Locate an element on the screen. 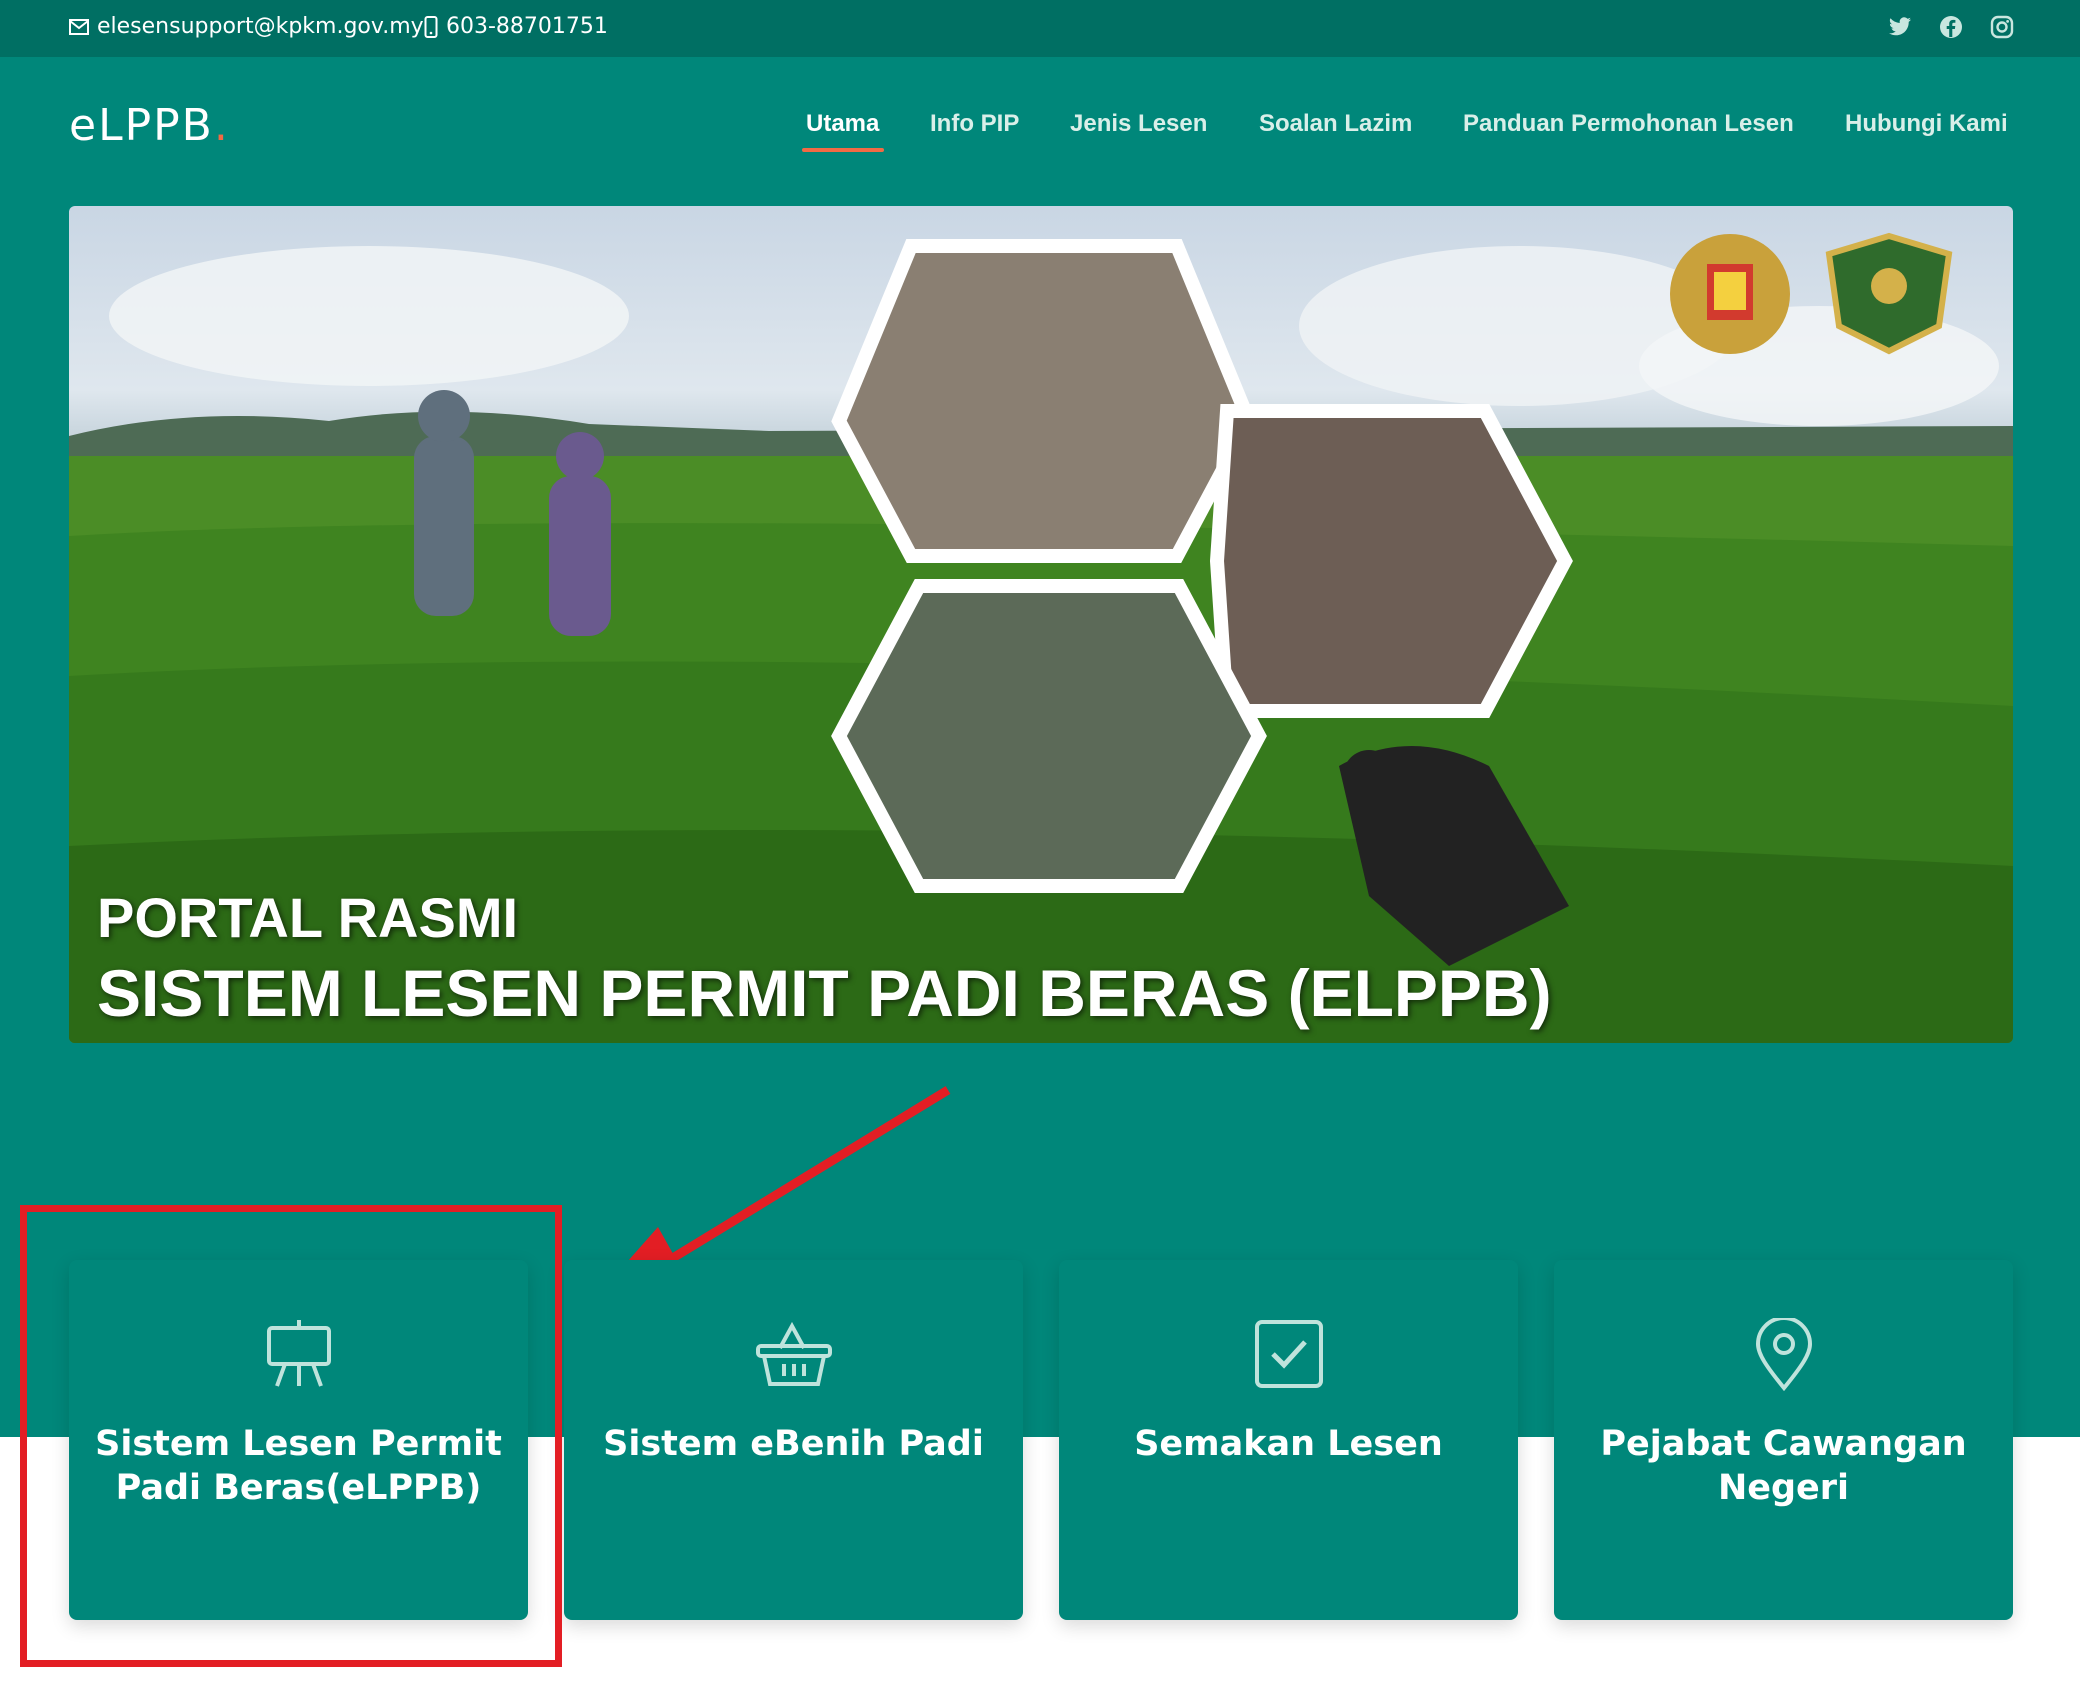  card-pejabat-cawangan-negeri: Pejabat Cawangan Negeri is located at coordinates (1783, 1440).